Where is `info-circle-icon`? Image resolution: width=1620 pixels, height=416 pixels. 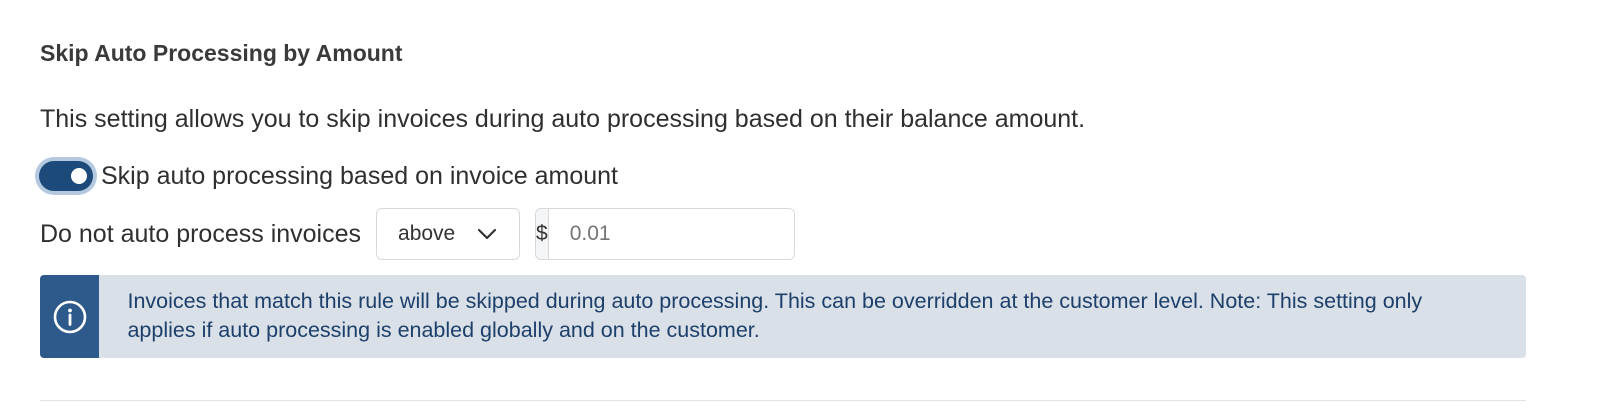
info-circle-icon is located at coordinates (70, 316).